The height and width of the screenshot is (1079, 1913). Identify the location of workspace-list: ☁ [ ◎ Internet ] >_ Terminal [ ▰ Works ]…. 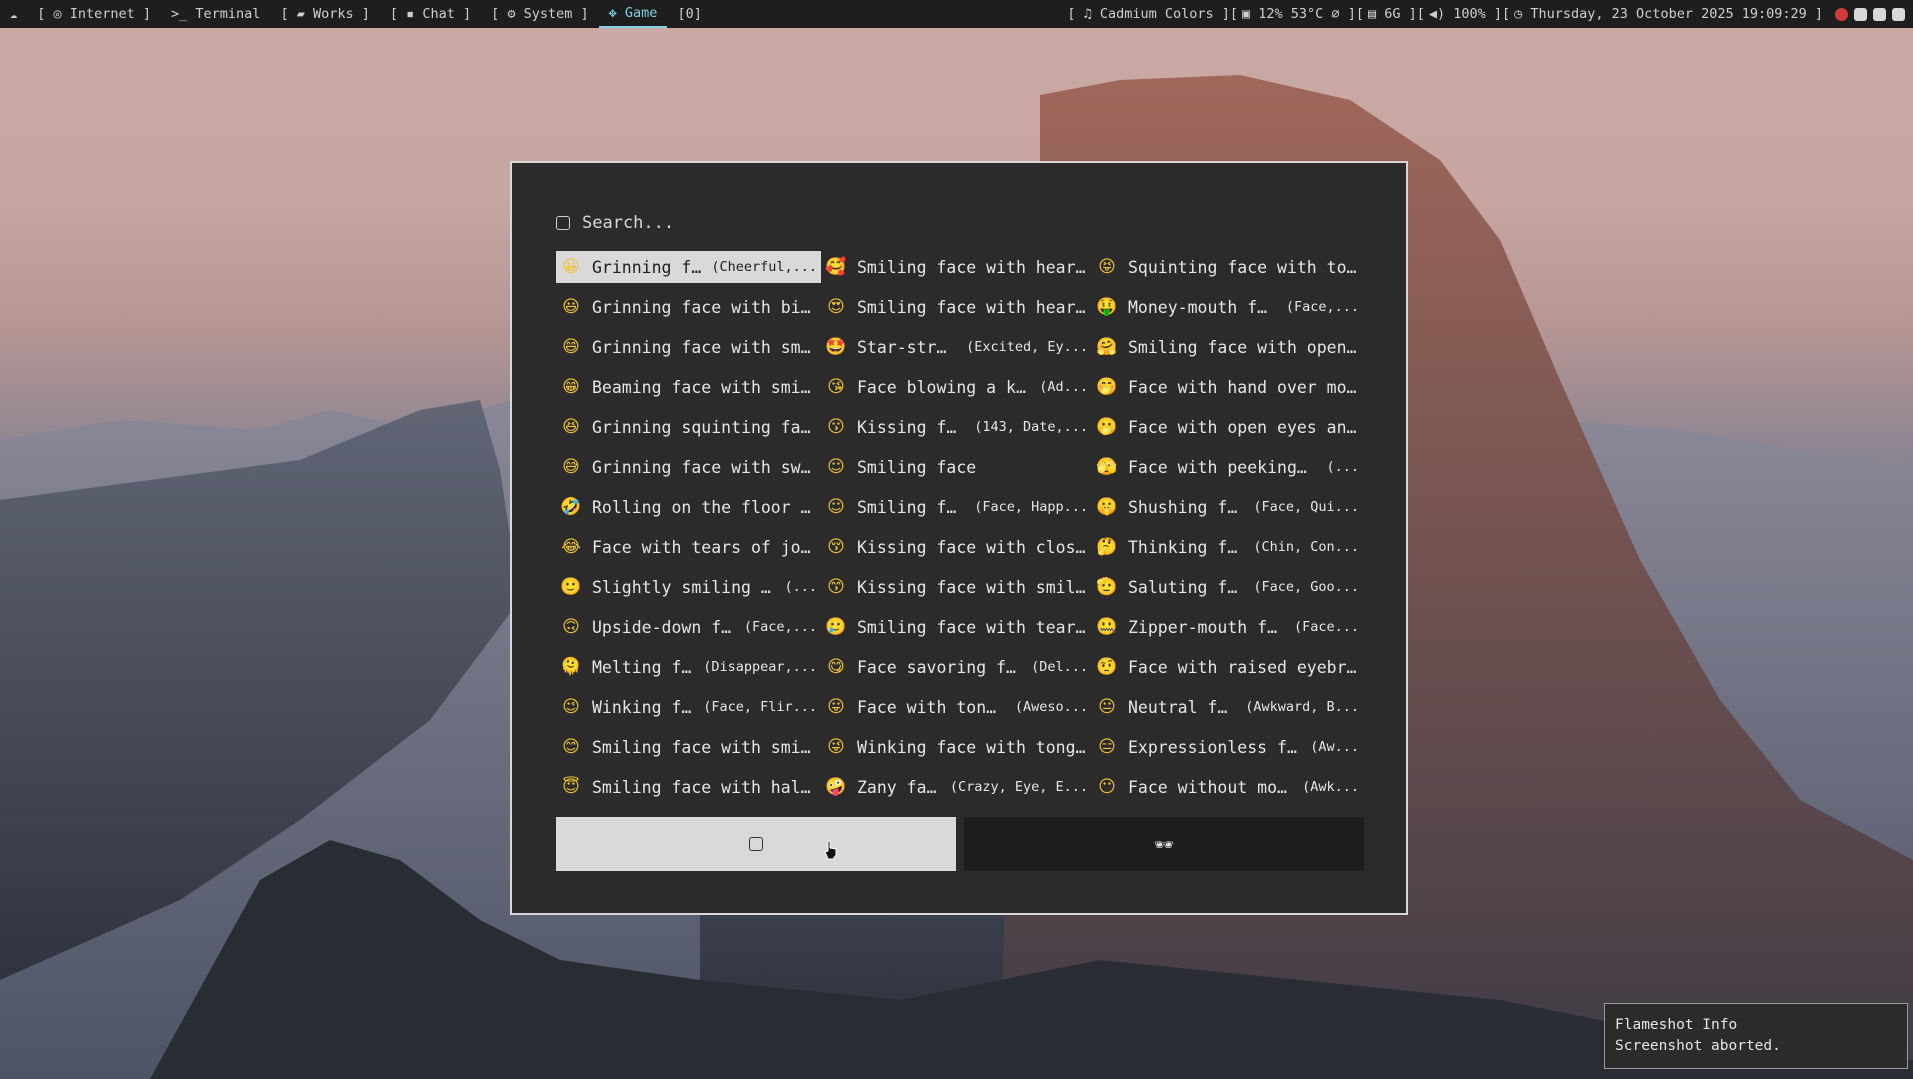
(356, 14).